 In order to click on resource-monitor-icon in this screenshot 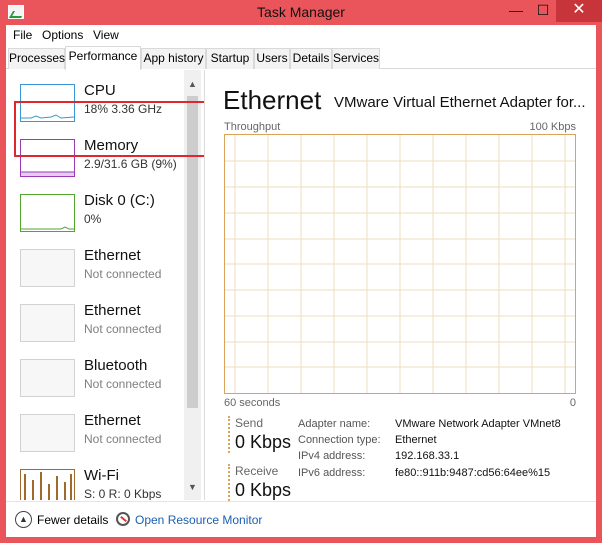, I will do `click(123, 519)`.